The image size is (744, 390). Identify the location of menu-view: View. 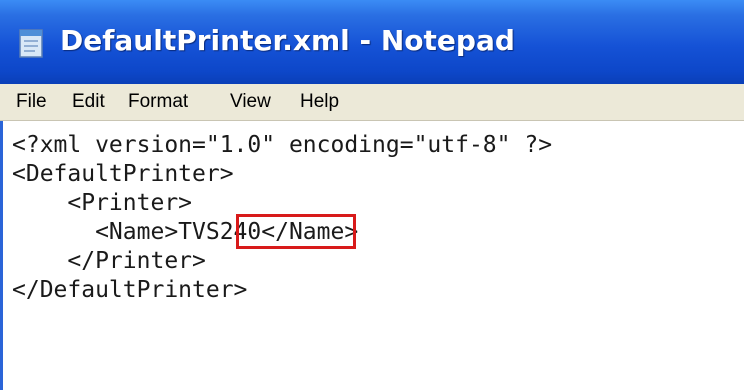
(250, 102).